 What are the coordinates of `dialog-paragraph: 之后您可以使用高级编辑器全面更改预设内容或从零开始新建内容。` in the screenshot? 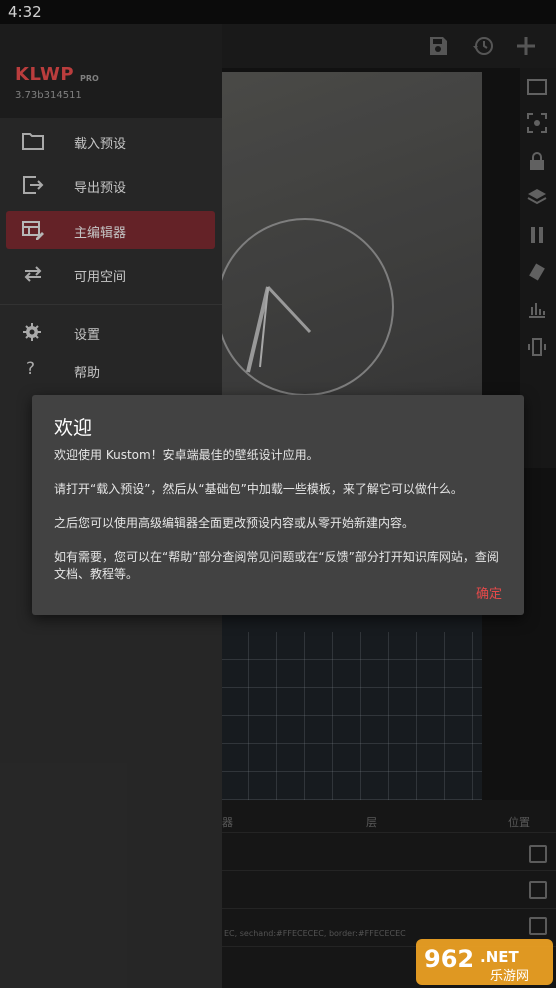 It's located at (234, 523).